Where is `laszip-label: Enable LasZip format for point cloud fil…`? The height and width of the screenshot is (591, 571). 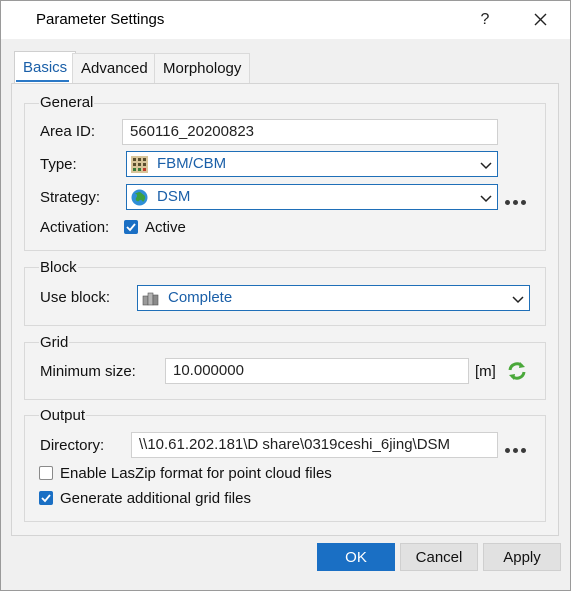 laszip-label: Enable LasZip format for point cloud fil… is located at coordinates (196, 473).